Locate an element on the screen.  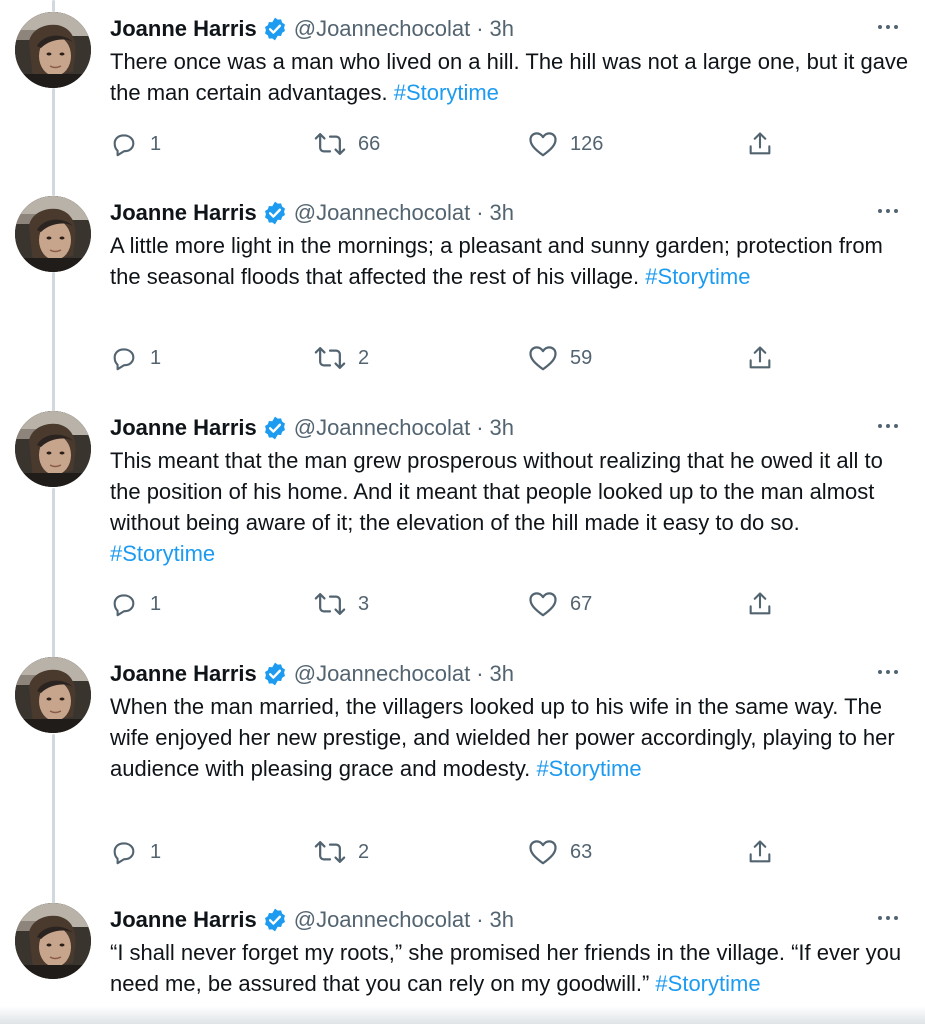
like-count: 67 is located at coordinates (581, 603).